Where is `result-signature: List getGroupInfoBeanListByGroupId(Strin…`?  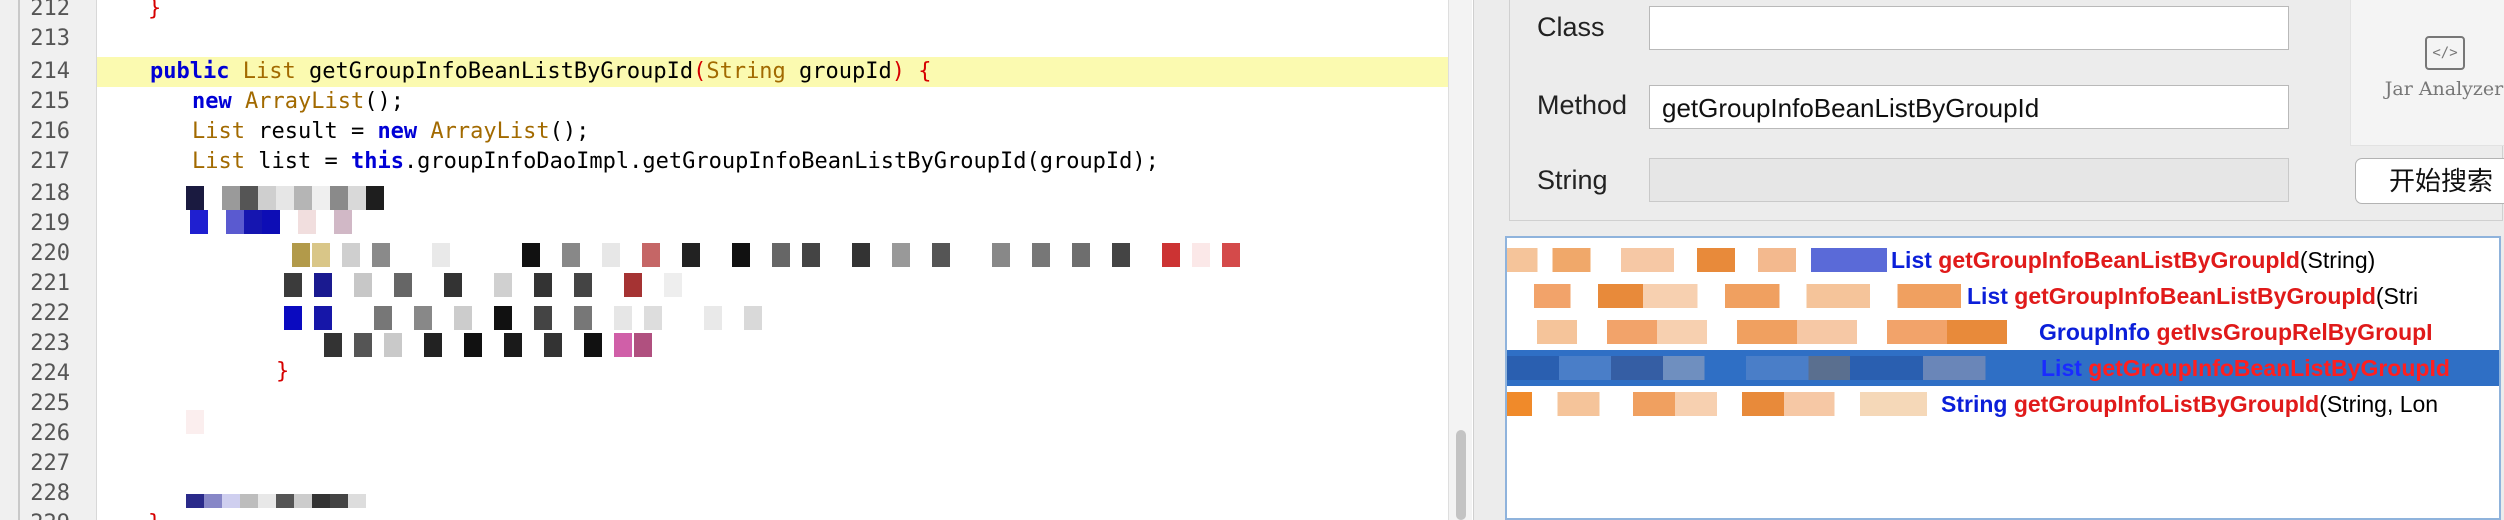
result-signature: List getGroupInfoBeanListByGroupId(Strin… is located at coordinates (2133, 260).